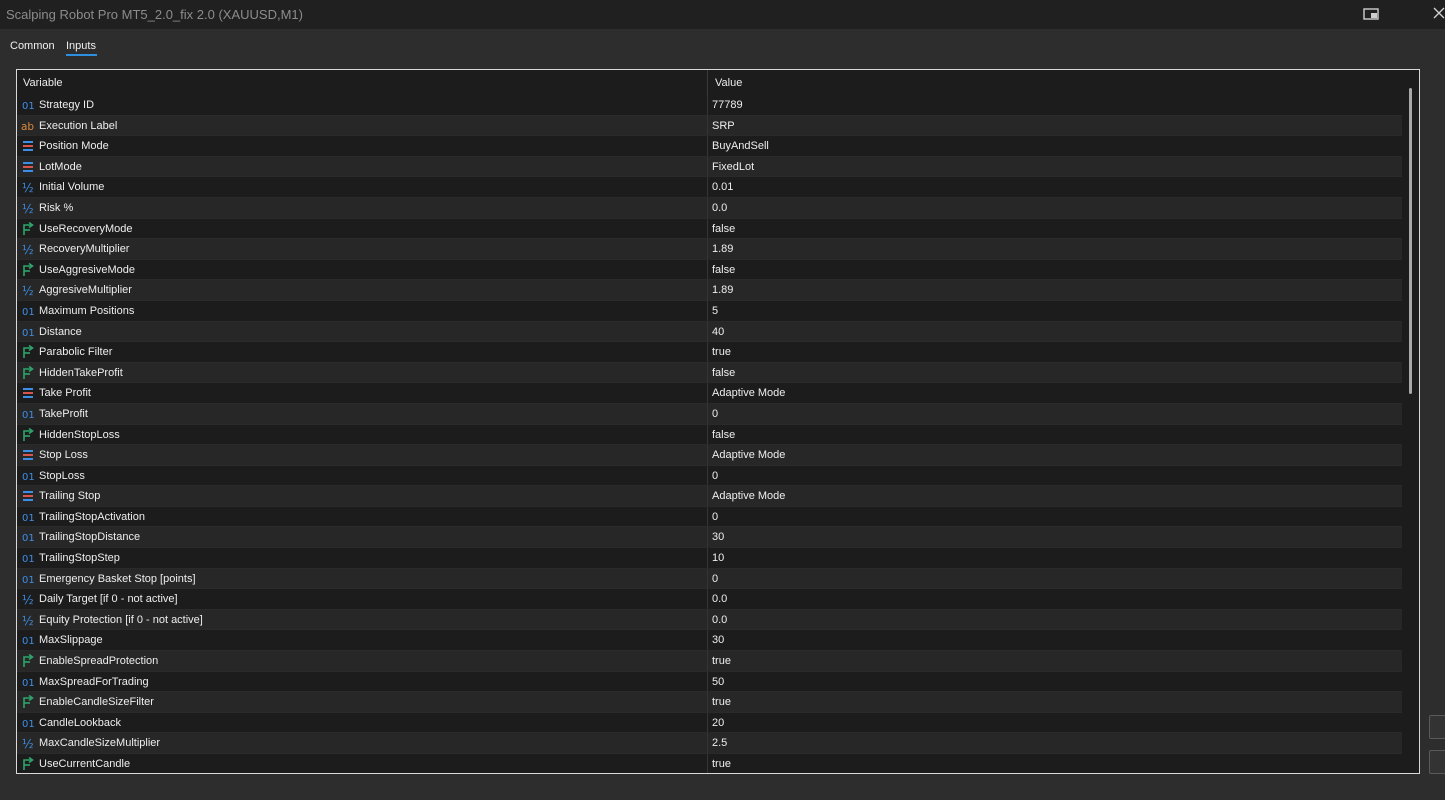 Image resolution: width=1445 pixels, height=800 pixels. What do you see at coordinates (1437, 14) in the screenshot?
I see `close-icon` at bounding box center [1437, 14].